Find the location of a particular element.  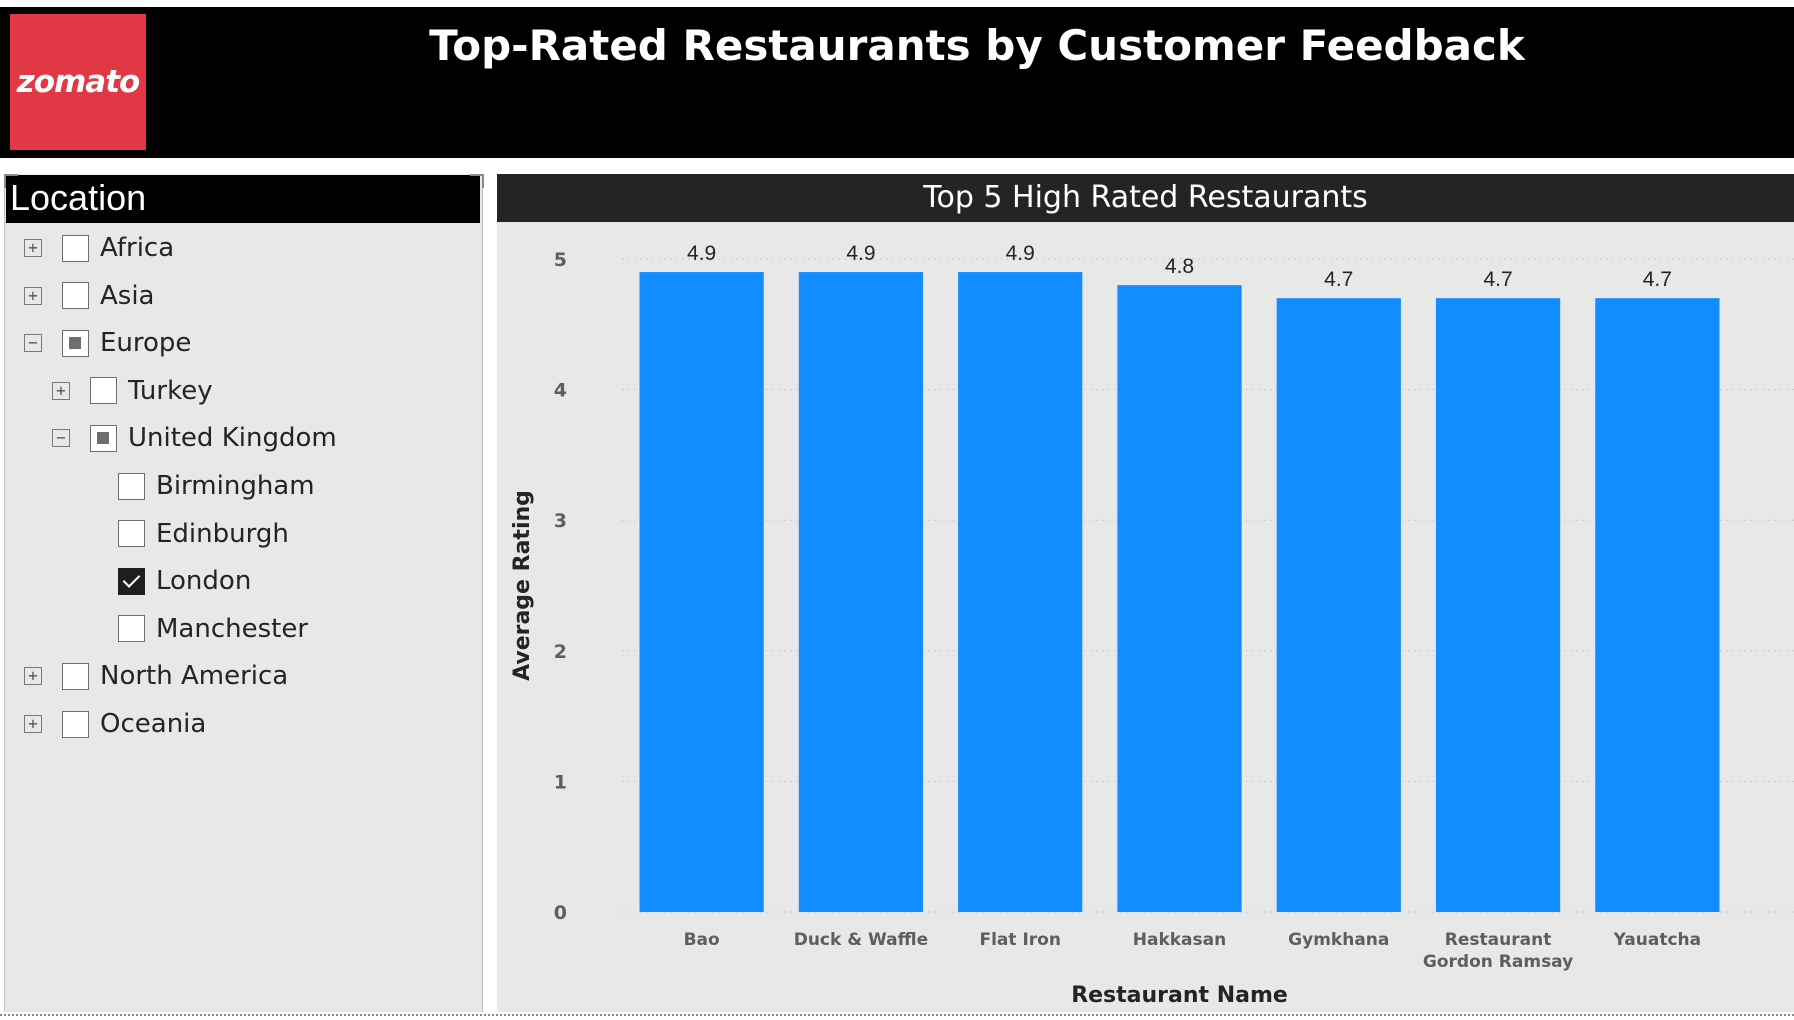

slicer-item-label: Oceania is located at coordinates (153, 724).